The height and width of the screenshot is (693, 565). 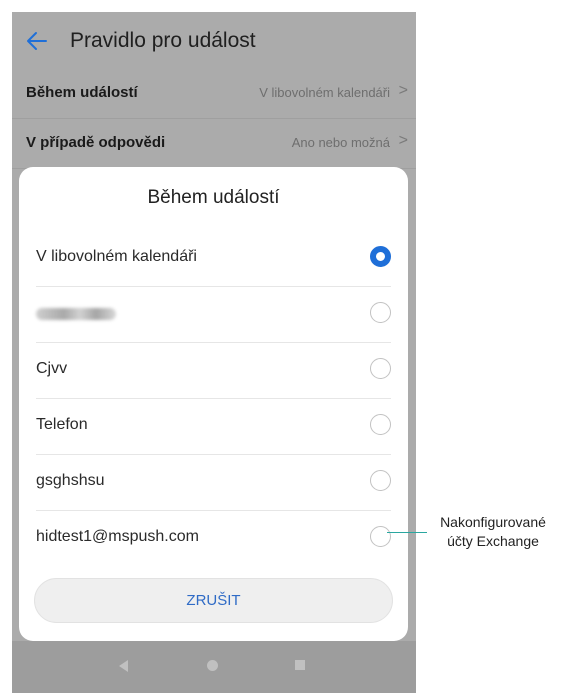 I want to click on cancel-button: ZRUŠIT, so click(x=213, y=600).